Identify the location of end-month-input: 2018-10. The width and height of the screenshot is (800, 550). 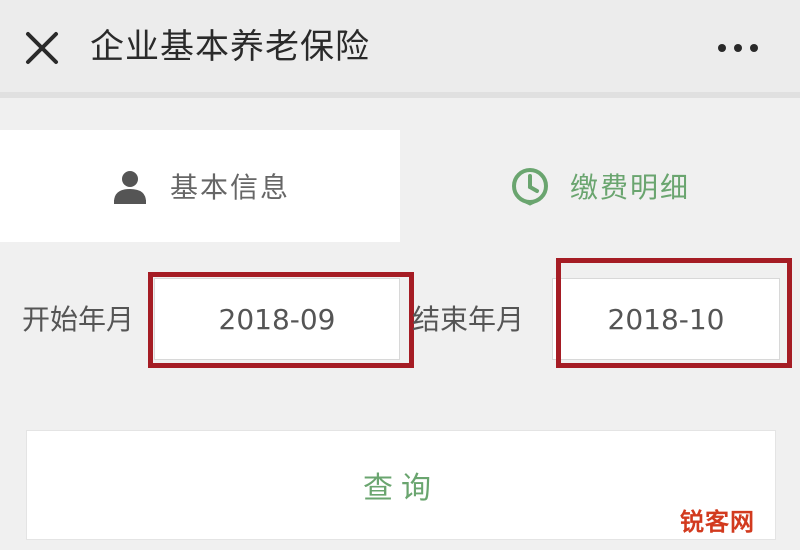
(666, 319).